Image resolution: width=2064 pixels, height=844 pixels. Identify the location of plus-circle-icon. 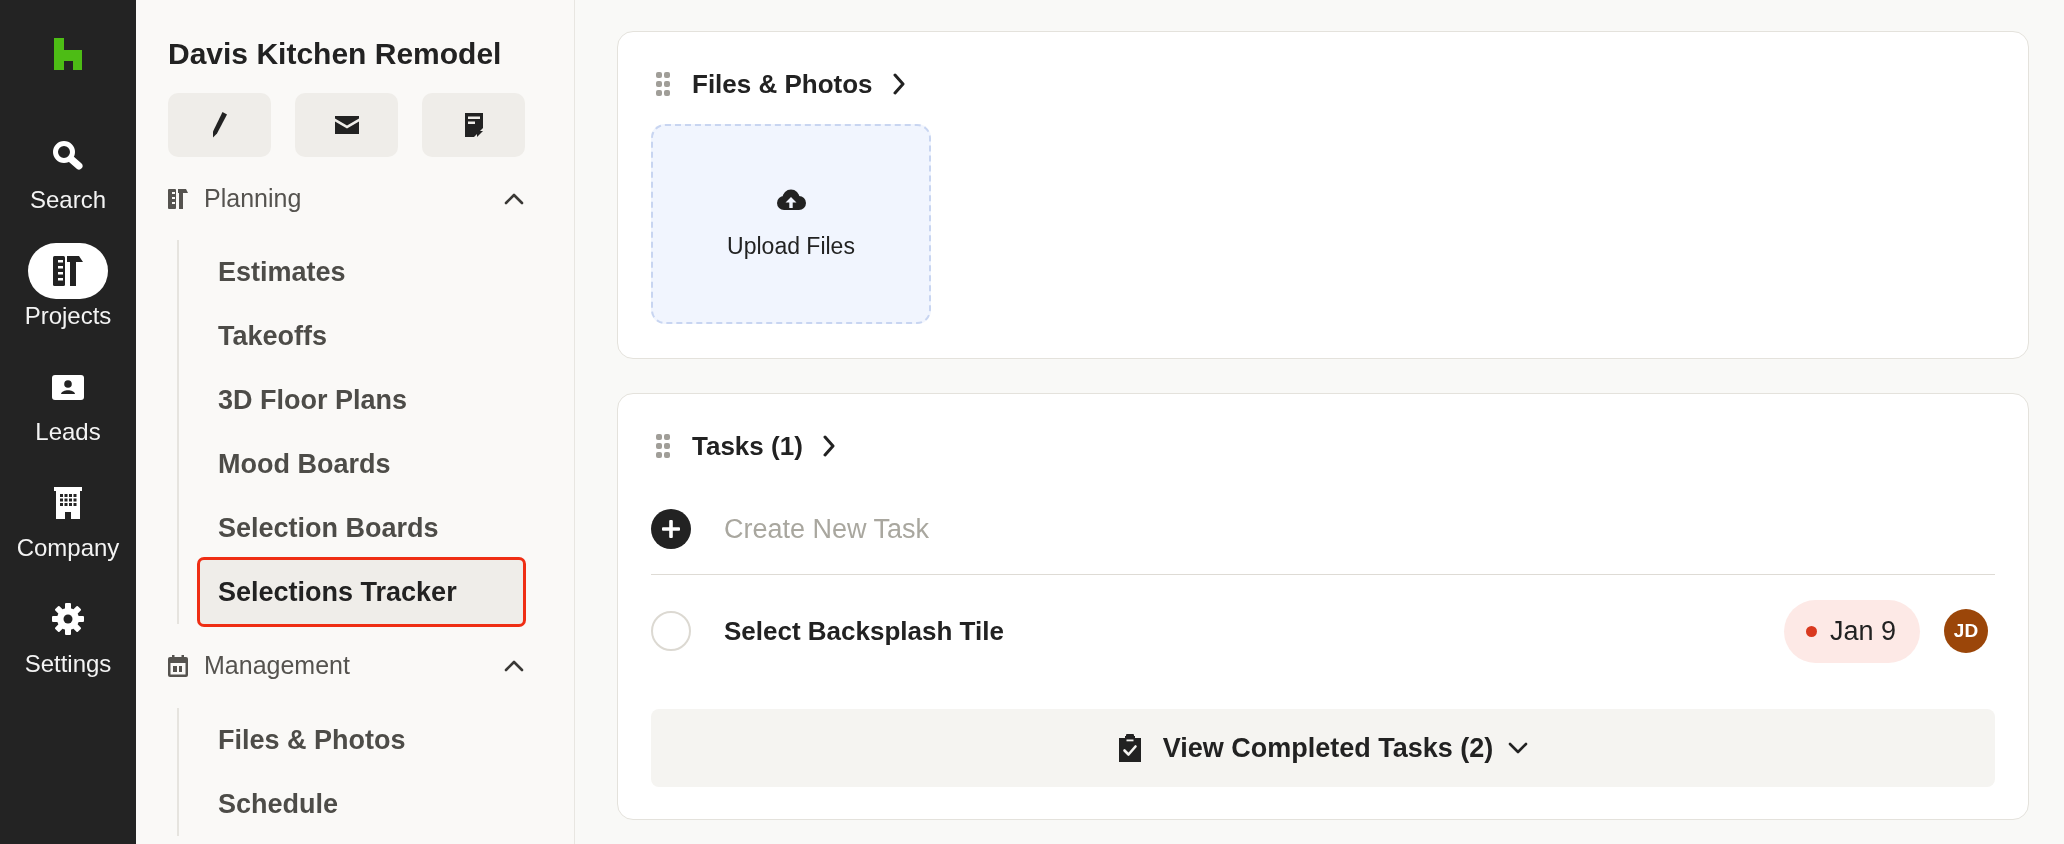
(671, 529).